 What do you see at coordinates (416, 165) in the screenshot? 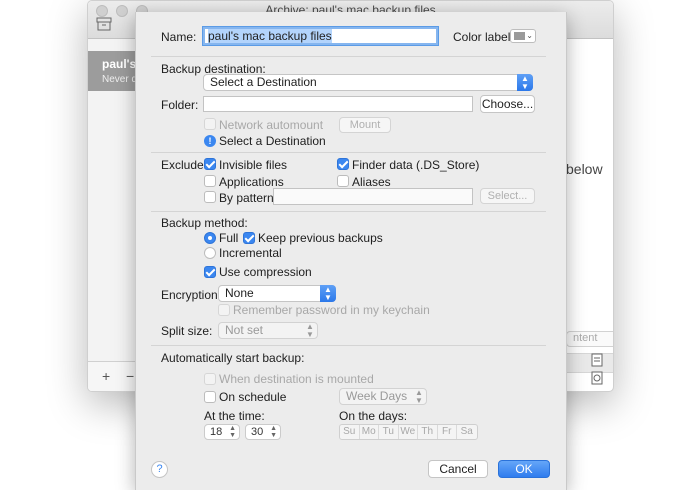
I see `finder-data-label: Finder data (.DS_Store)` at bounding box center [416, 165].